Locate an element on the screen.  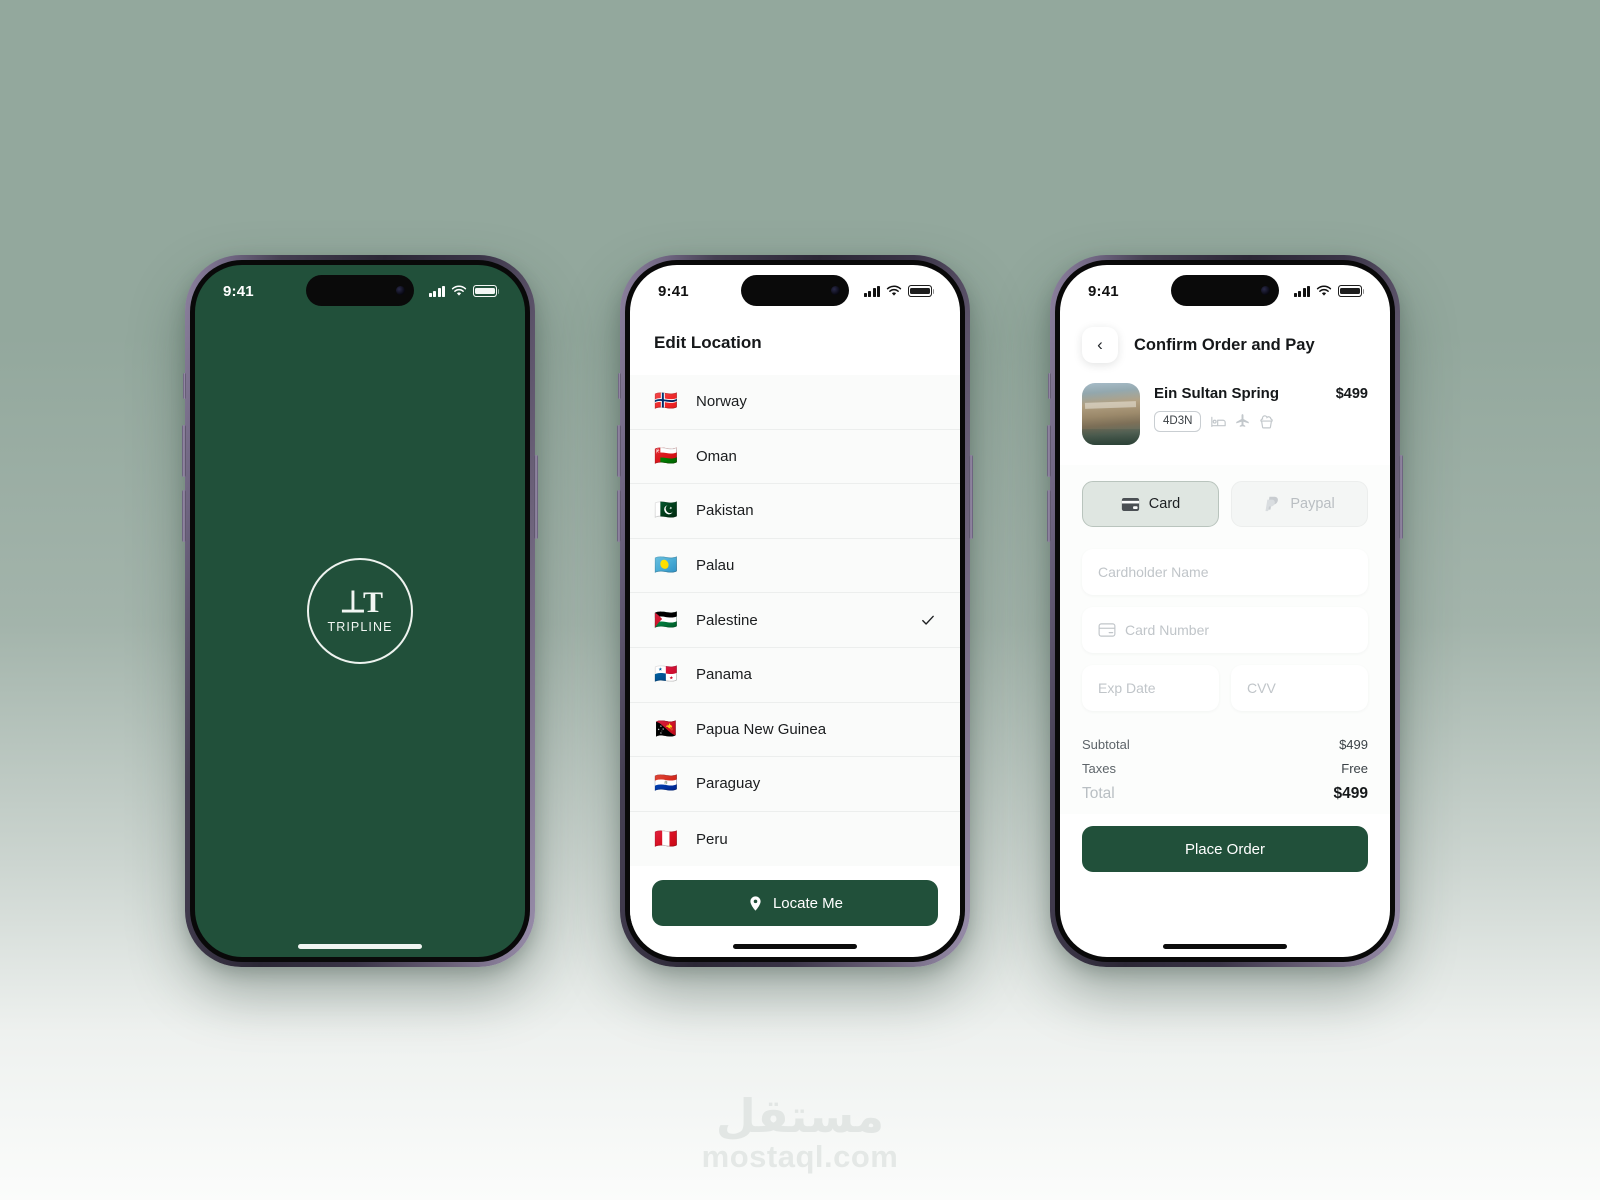
country-name: Norway is located at coordinates (721, 402).